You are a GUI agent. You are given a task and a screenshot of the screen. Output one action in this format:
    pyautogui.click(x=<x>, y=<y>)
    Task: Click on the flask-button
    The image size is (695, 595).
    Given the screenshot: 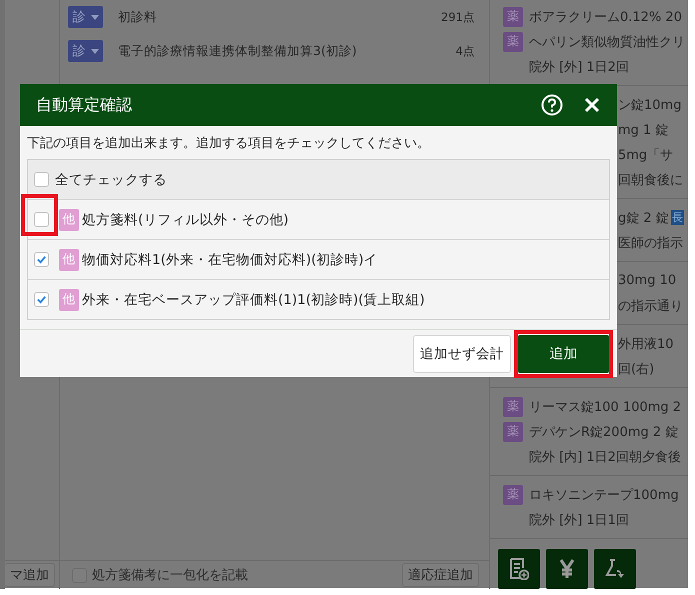 What is the action you would take?
    pyautogui.click(x=615, y=569)
    